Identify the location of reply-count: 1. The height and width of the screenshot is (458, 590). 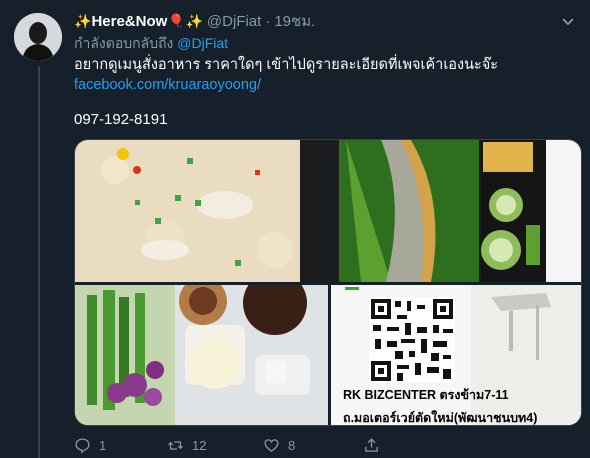
(103, 445).